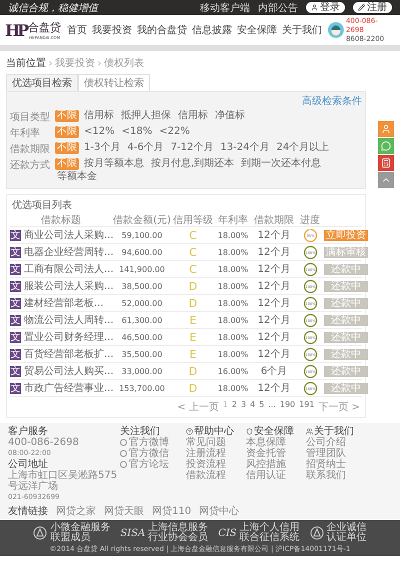 The image size is (400, 573). I want to click on loan-amount: 59,100.00, so click(142, 235).